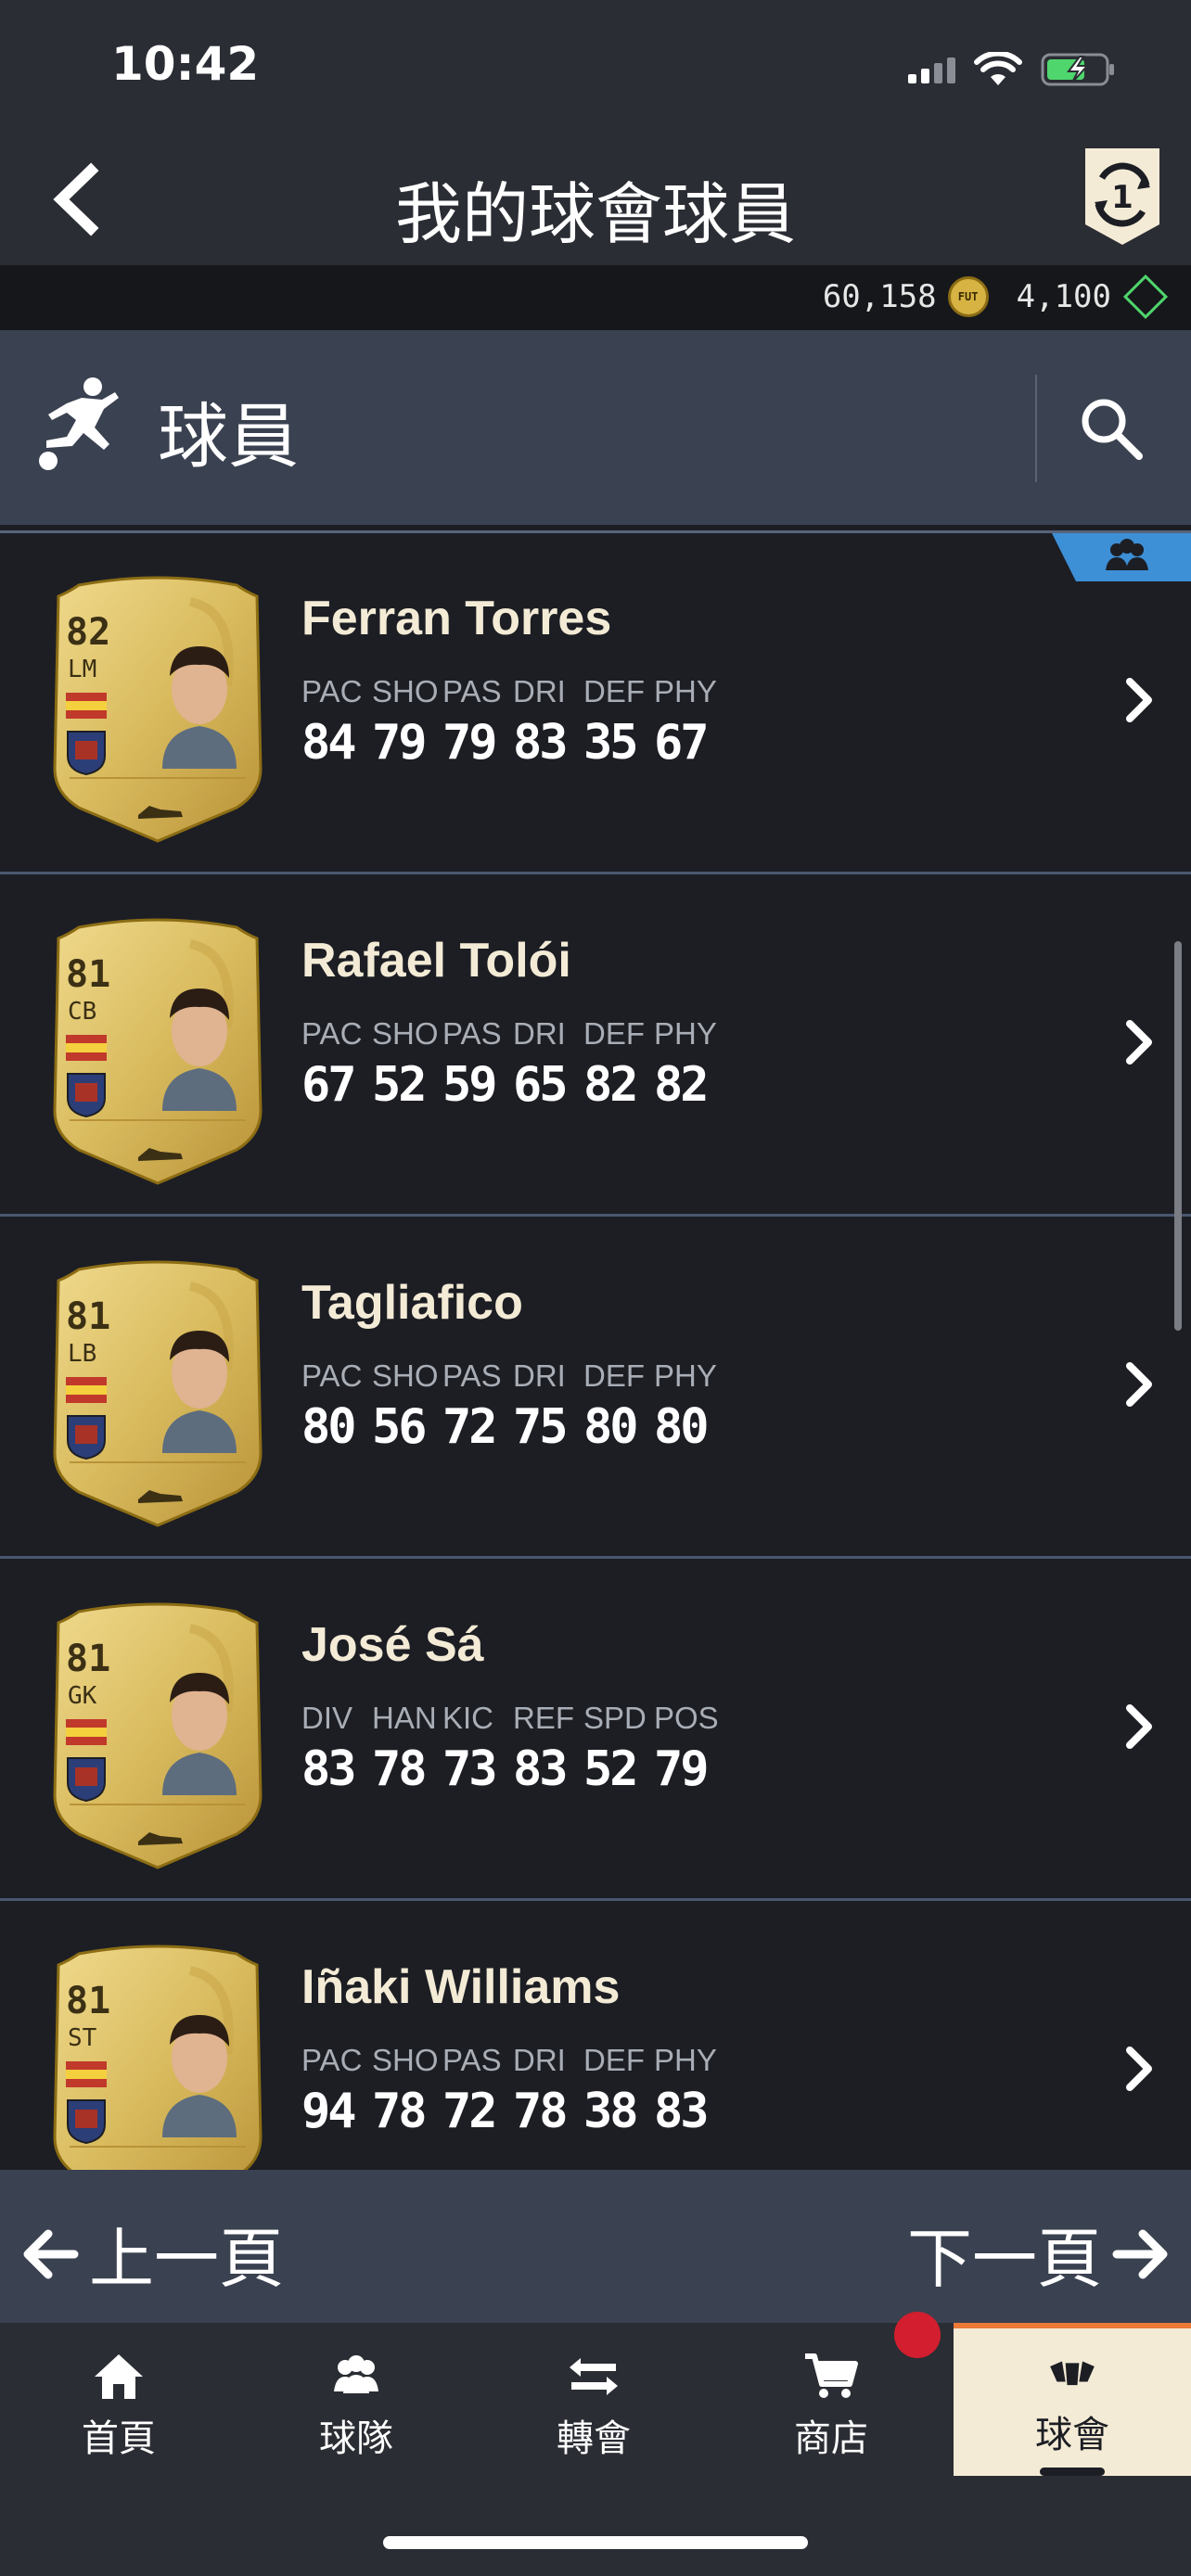 The image size is (1191, 2576). I want to click on notification-dot, so click(918, 2335).